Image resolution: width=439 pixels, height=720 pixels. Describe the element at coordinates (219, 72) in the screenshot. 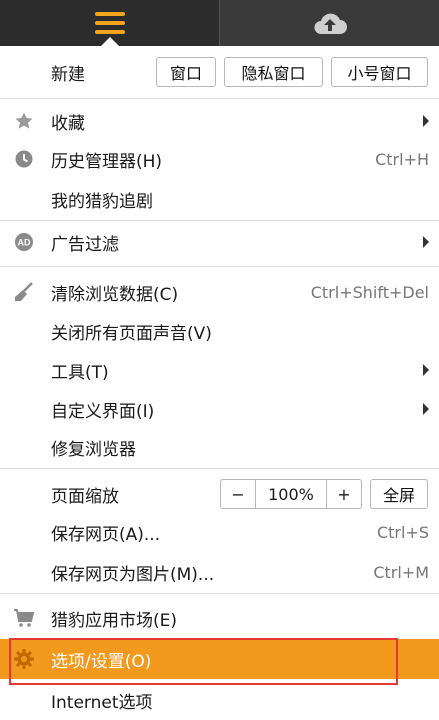

I see `new-row: 新建 窗口 隐私窗口 小号窗口` at that location.